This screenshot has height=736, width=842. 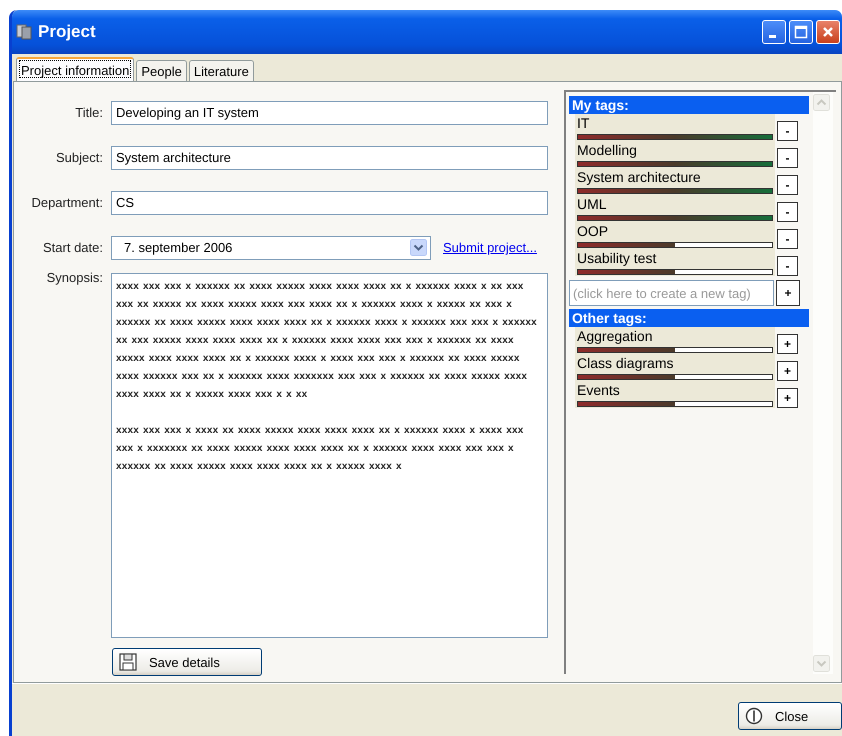 I want to click on tag-item: Class diagrams, so click(x=675, y=367).